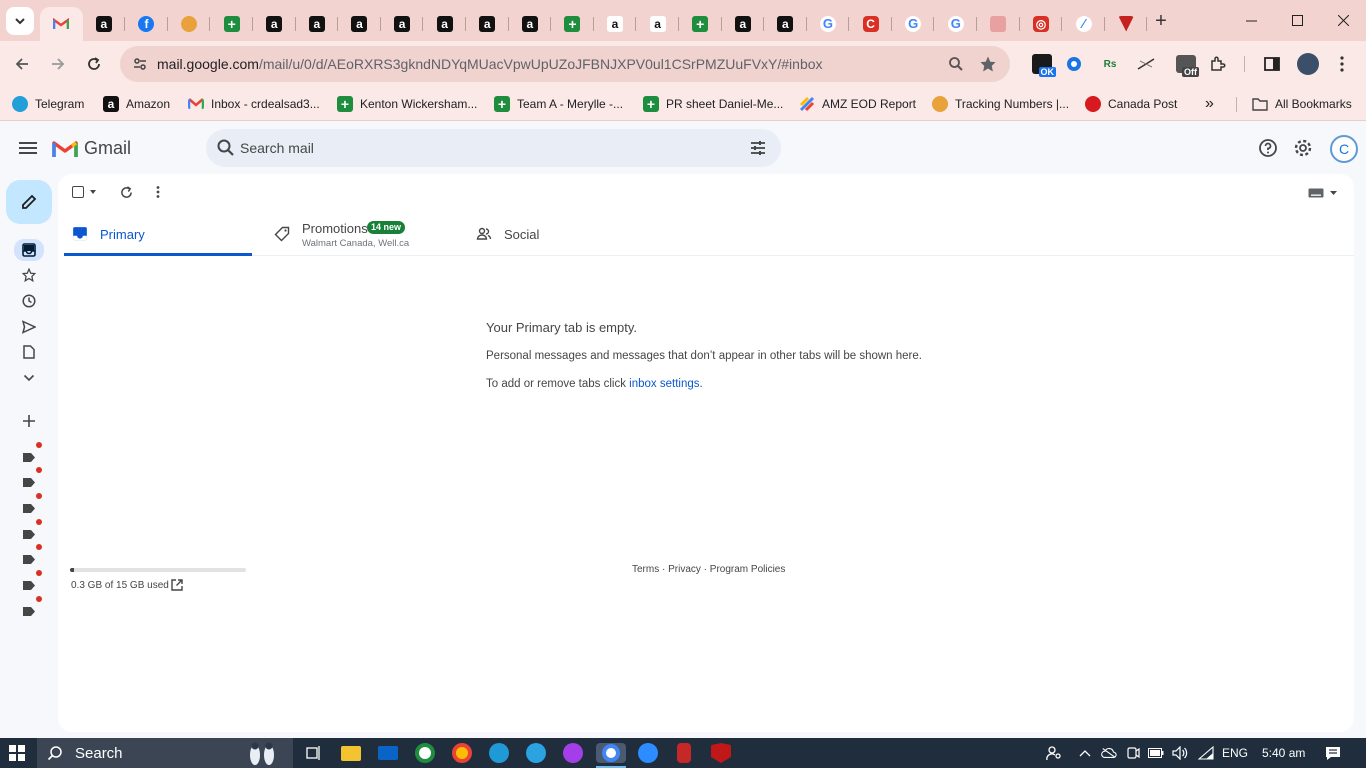  I want to click on nav-inbox, so click(29, 250).